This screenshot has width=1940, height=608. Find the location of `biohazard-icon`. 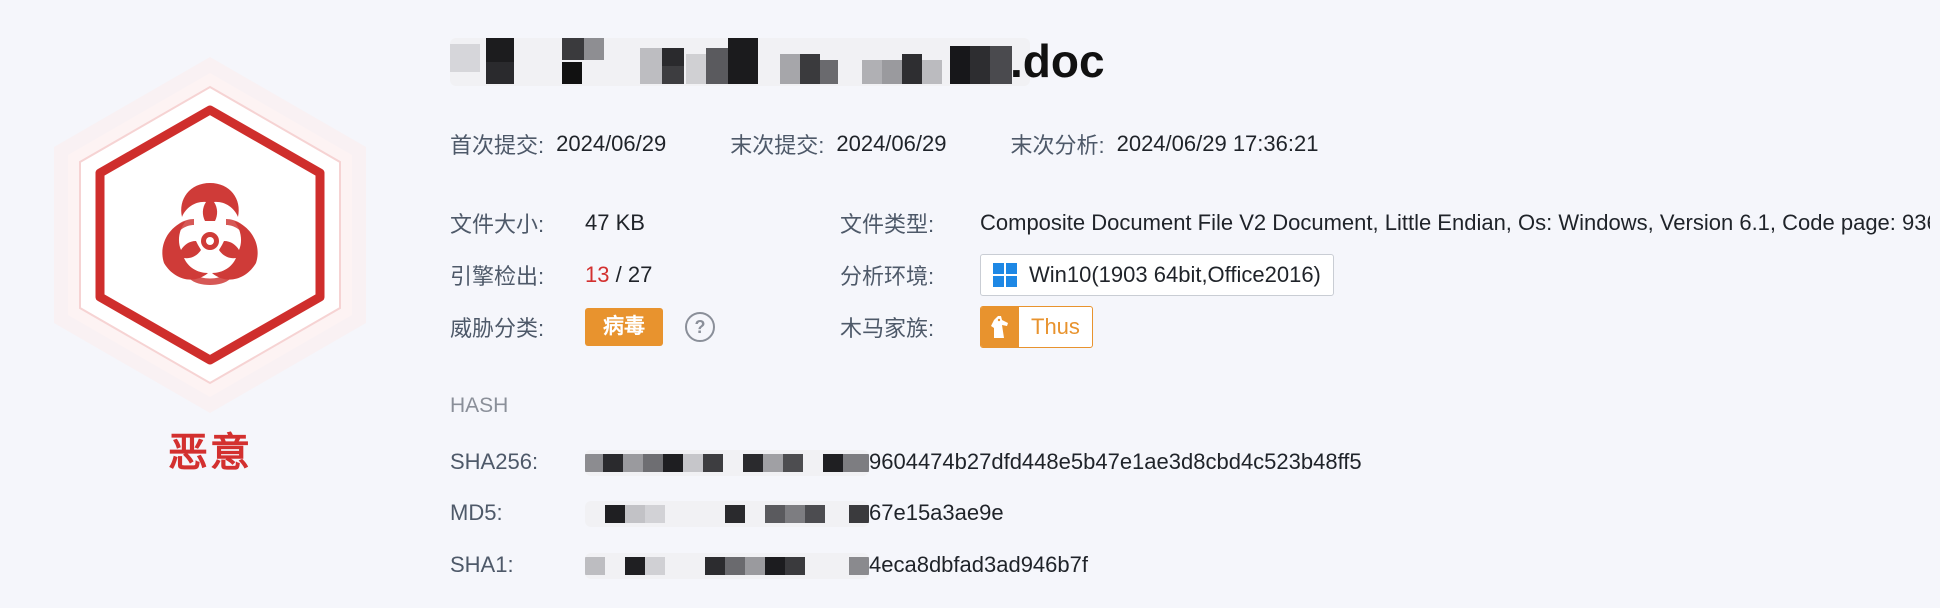

biohazard-icon is located at coordinates (210, 235).